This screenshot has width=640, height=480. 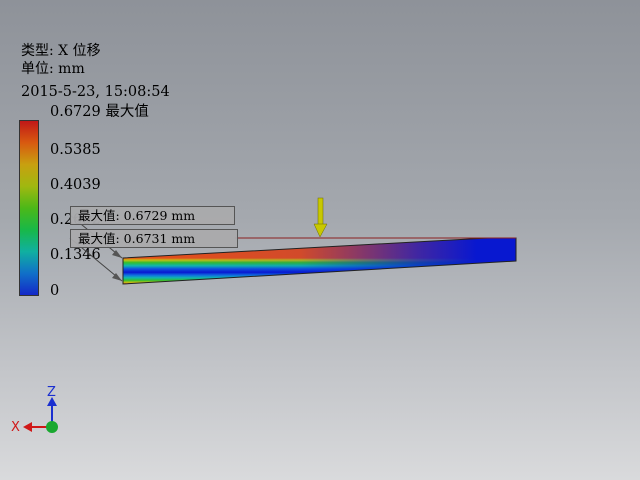 What do you see at coordinates (51, 392) in the screenshot?
I see `axis-z-label: Z` at bounding box center [51, 392].